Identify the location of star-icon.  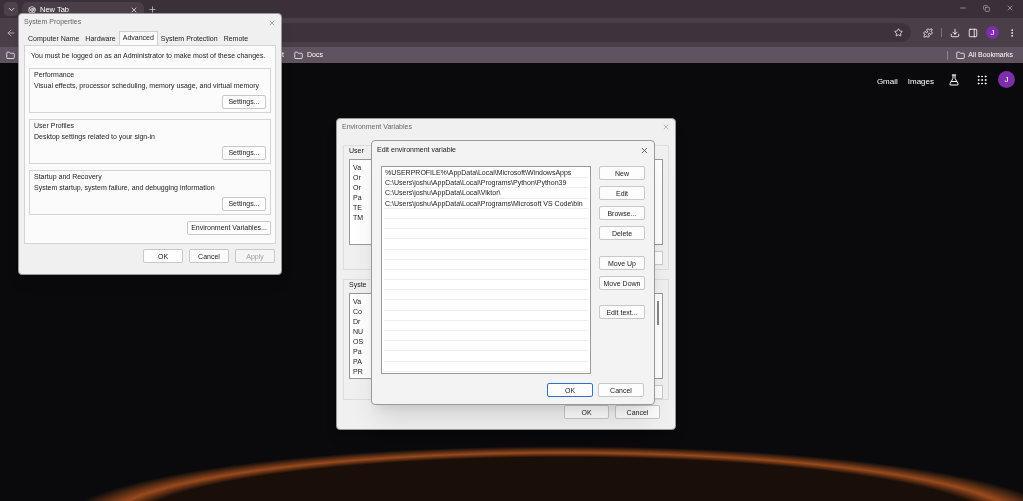
(898, 32).